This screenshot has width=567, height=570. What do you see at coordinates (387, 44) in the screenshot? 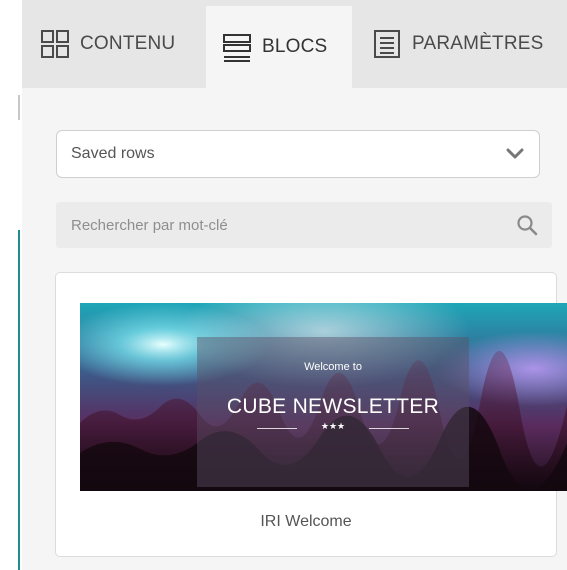
I see `document-lines-icon` at bounding box center [387, 44].